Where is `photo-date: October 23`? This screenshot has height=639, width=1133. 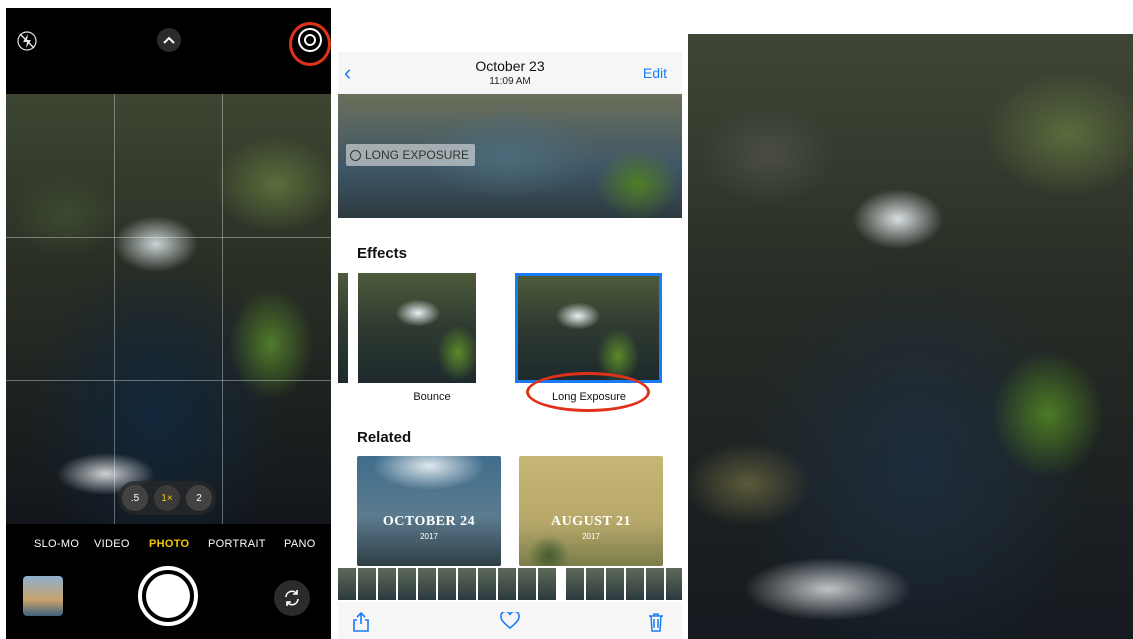 photo-date: October 23 is located at coordinates (510, 66).